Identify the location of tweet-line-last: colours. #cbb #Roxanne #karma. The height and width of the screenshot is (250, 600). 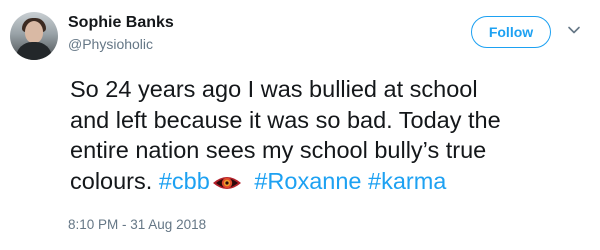
(327, 181).